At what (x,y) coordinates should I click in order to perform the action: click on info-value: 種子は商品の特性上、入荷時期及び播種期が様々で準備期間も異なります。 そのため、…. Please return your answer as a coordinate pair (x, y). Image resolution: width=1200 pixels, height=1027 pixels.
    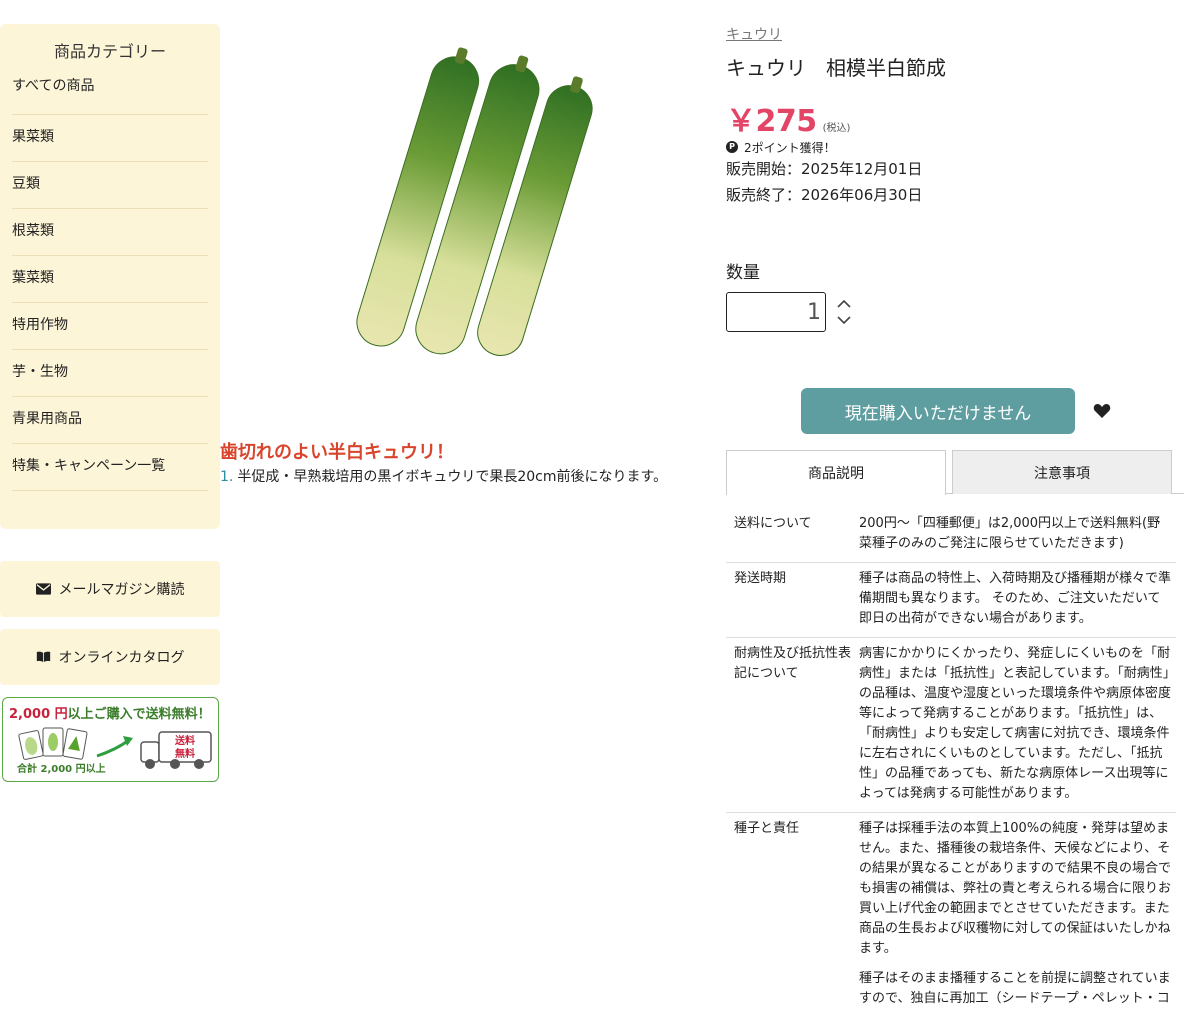
    Looking at the image, I should click on (1017, 600).